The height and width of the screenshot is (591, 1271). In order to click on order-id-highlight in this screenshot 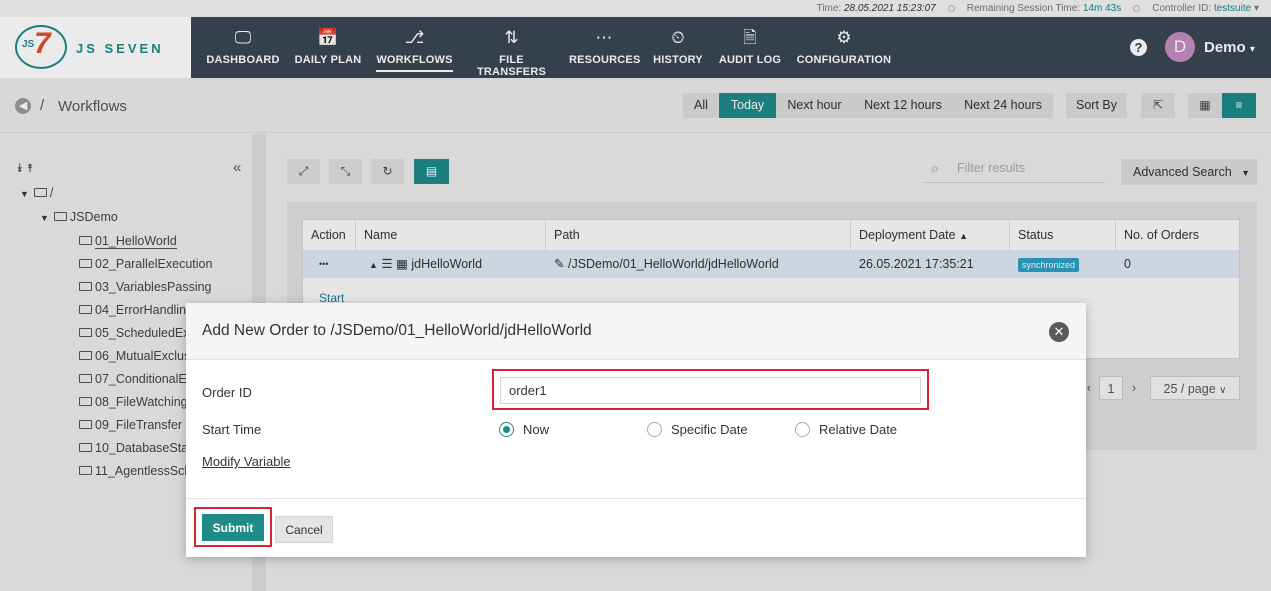, I will do `click(710, 389)`.